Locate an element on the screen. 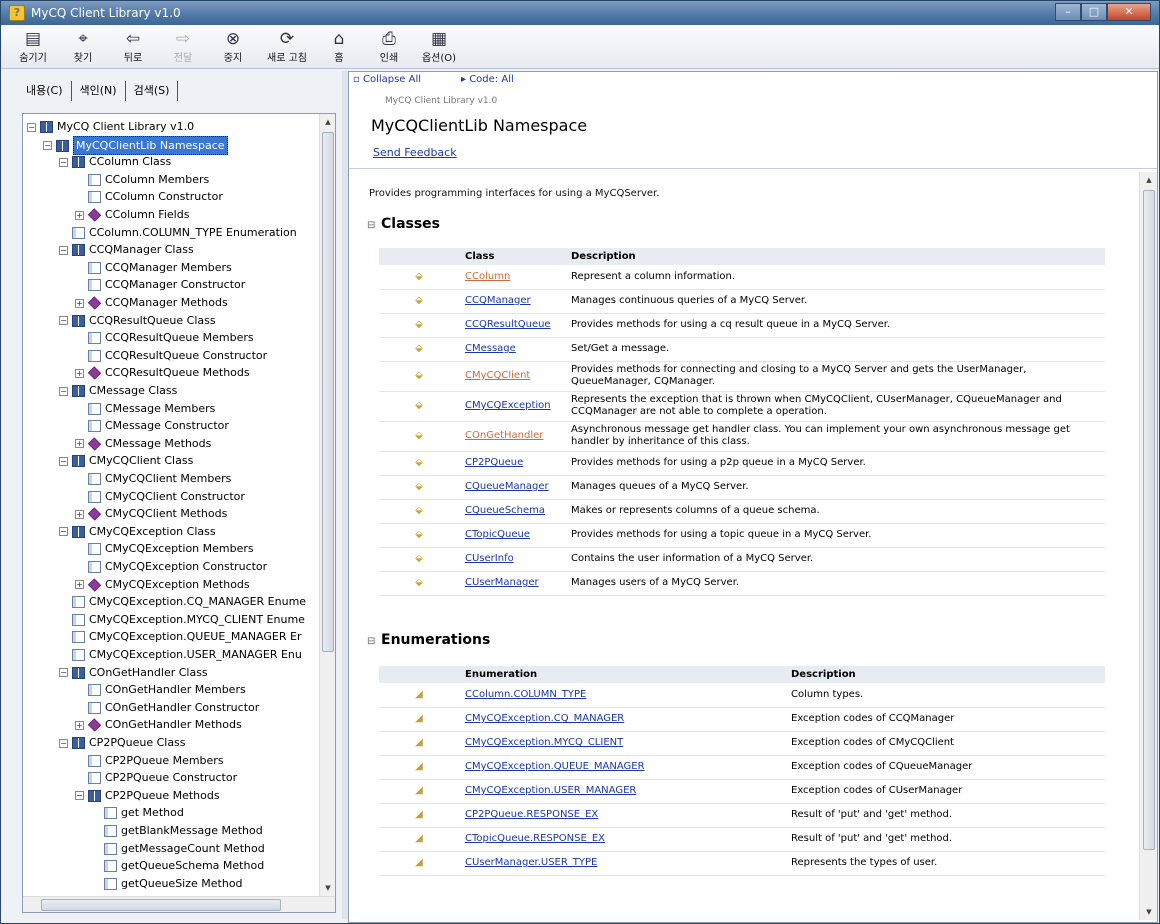 This screenshot has height=924, width=1160. tree-horizontal-scrollbar is located at coordinates (179, 904).